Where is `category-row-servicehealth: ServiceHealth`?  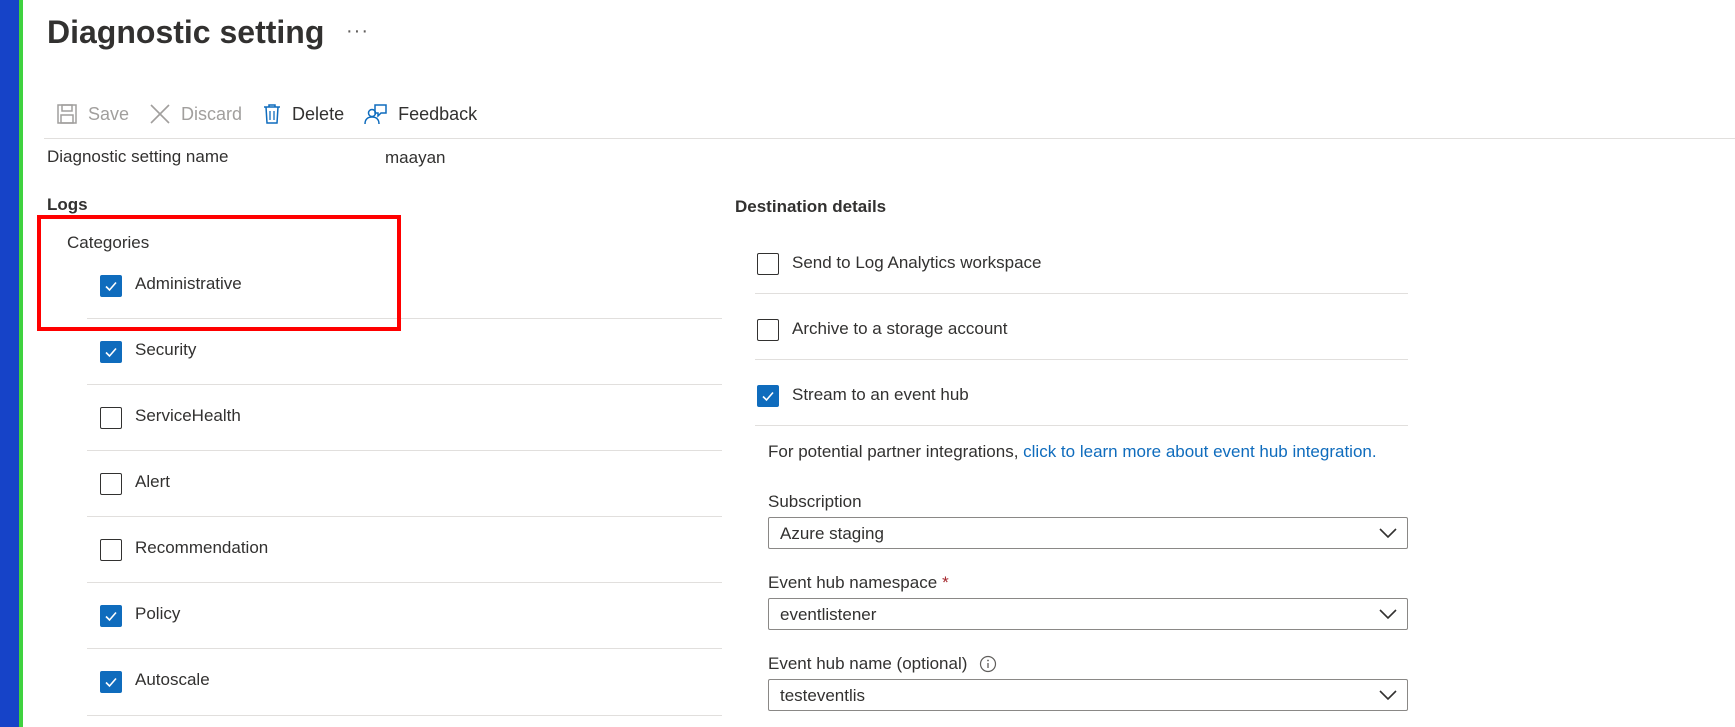 category-row-servicehealth: ServiceHealth is located at coordinates (404, 418).